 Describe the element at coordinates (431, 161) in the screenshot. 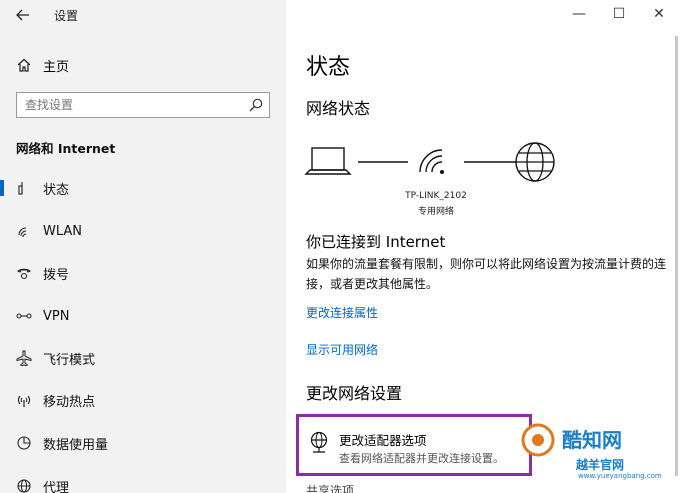

I see `wifi-signal-icon` at that location.